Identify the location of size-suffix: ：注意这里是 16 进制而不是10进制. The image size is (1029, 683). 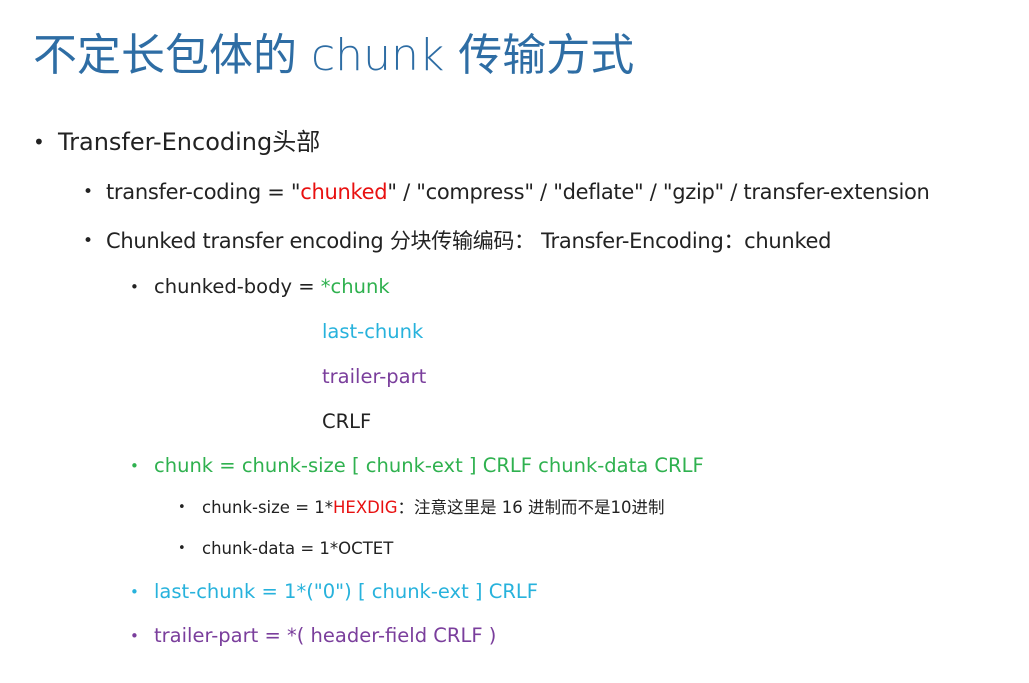
(531, 507).